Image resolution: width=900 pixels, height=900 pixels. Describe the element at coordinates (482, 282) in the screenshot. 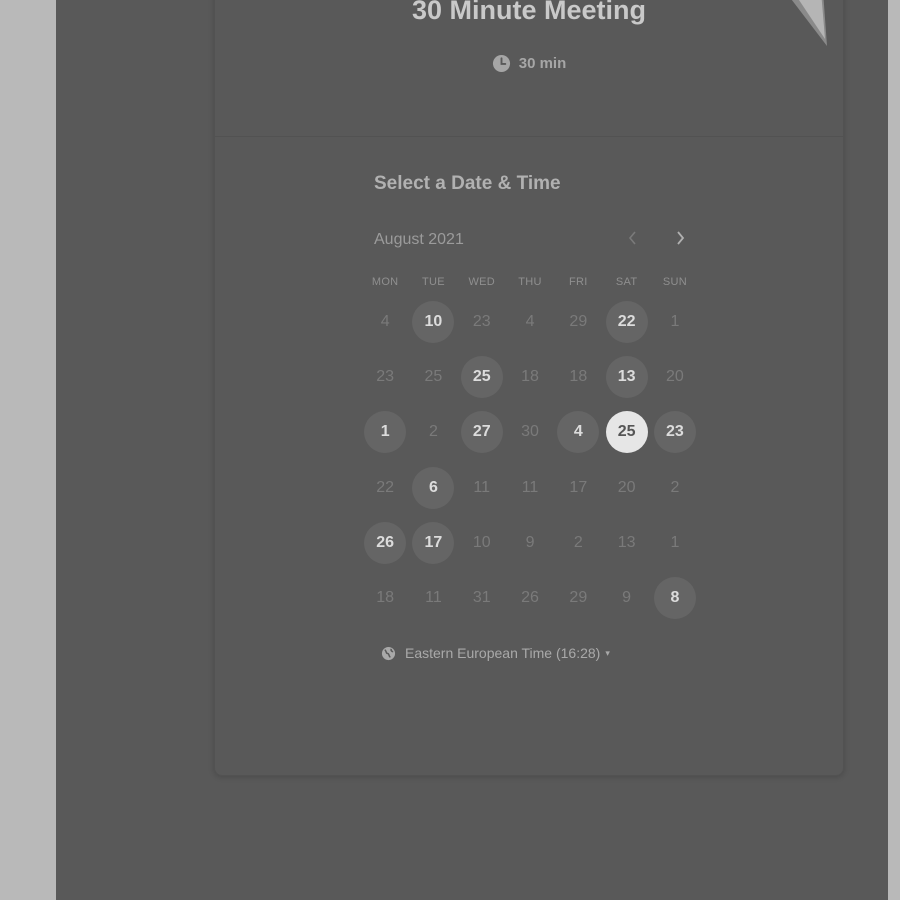

I see `weekday-label: WED` at that location.